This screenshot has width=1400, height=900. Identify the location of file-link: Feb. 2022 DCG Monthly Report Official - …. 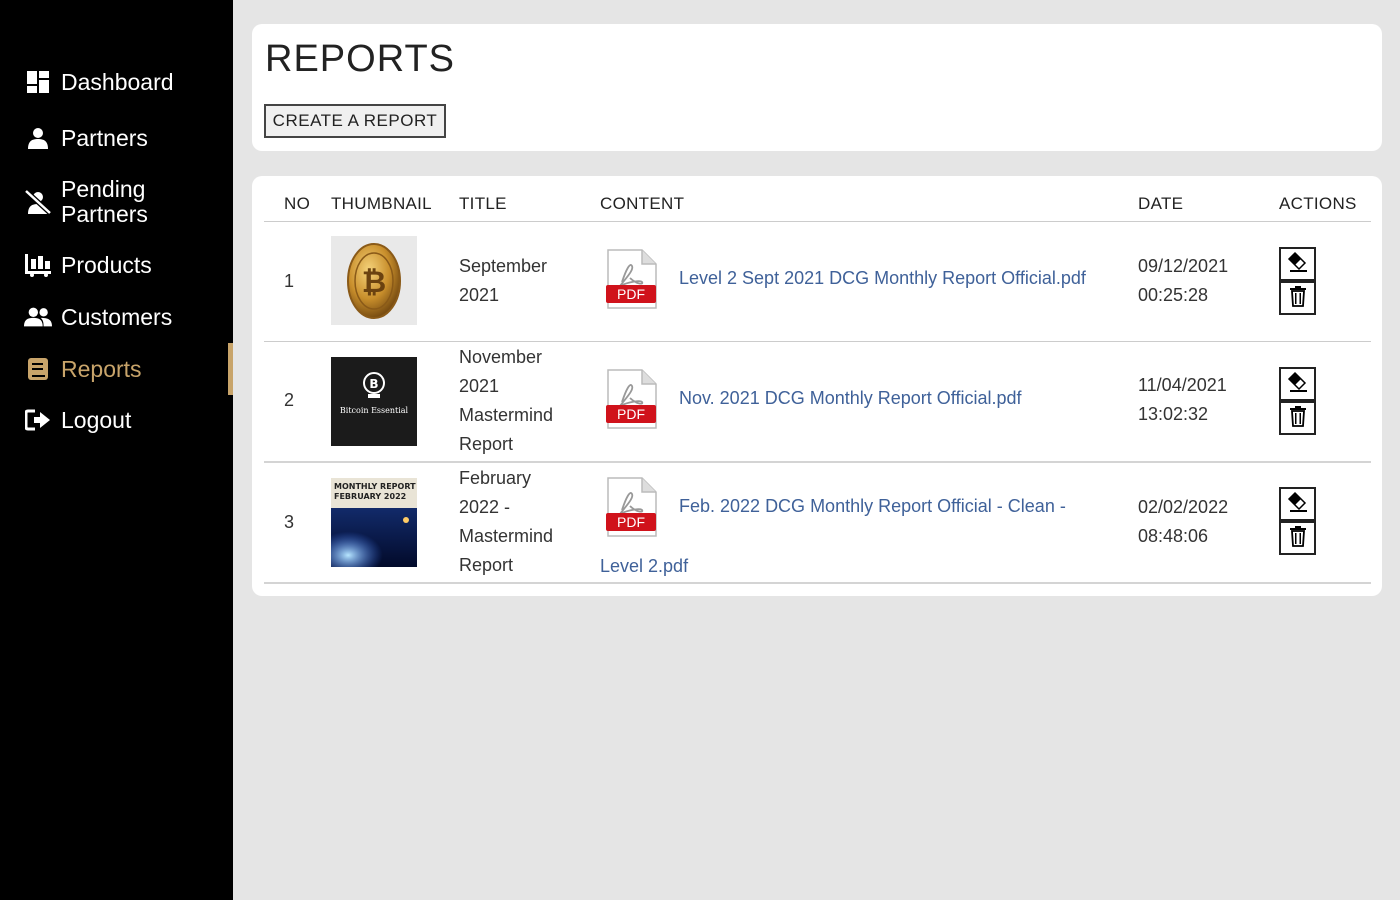
(872, 506).